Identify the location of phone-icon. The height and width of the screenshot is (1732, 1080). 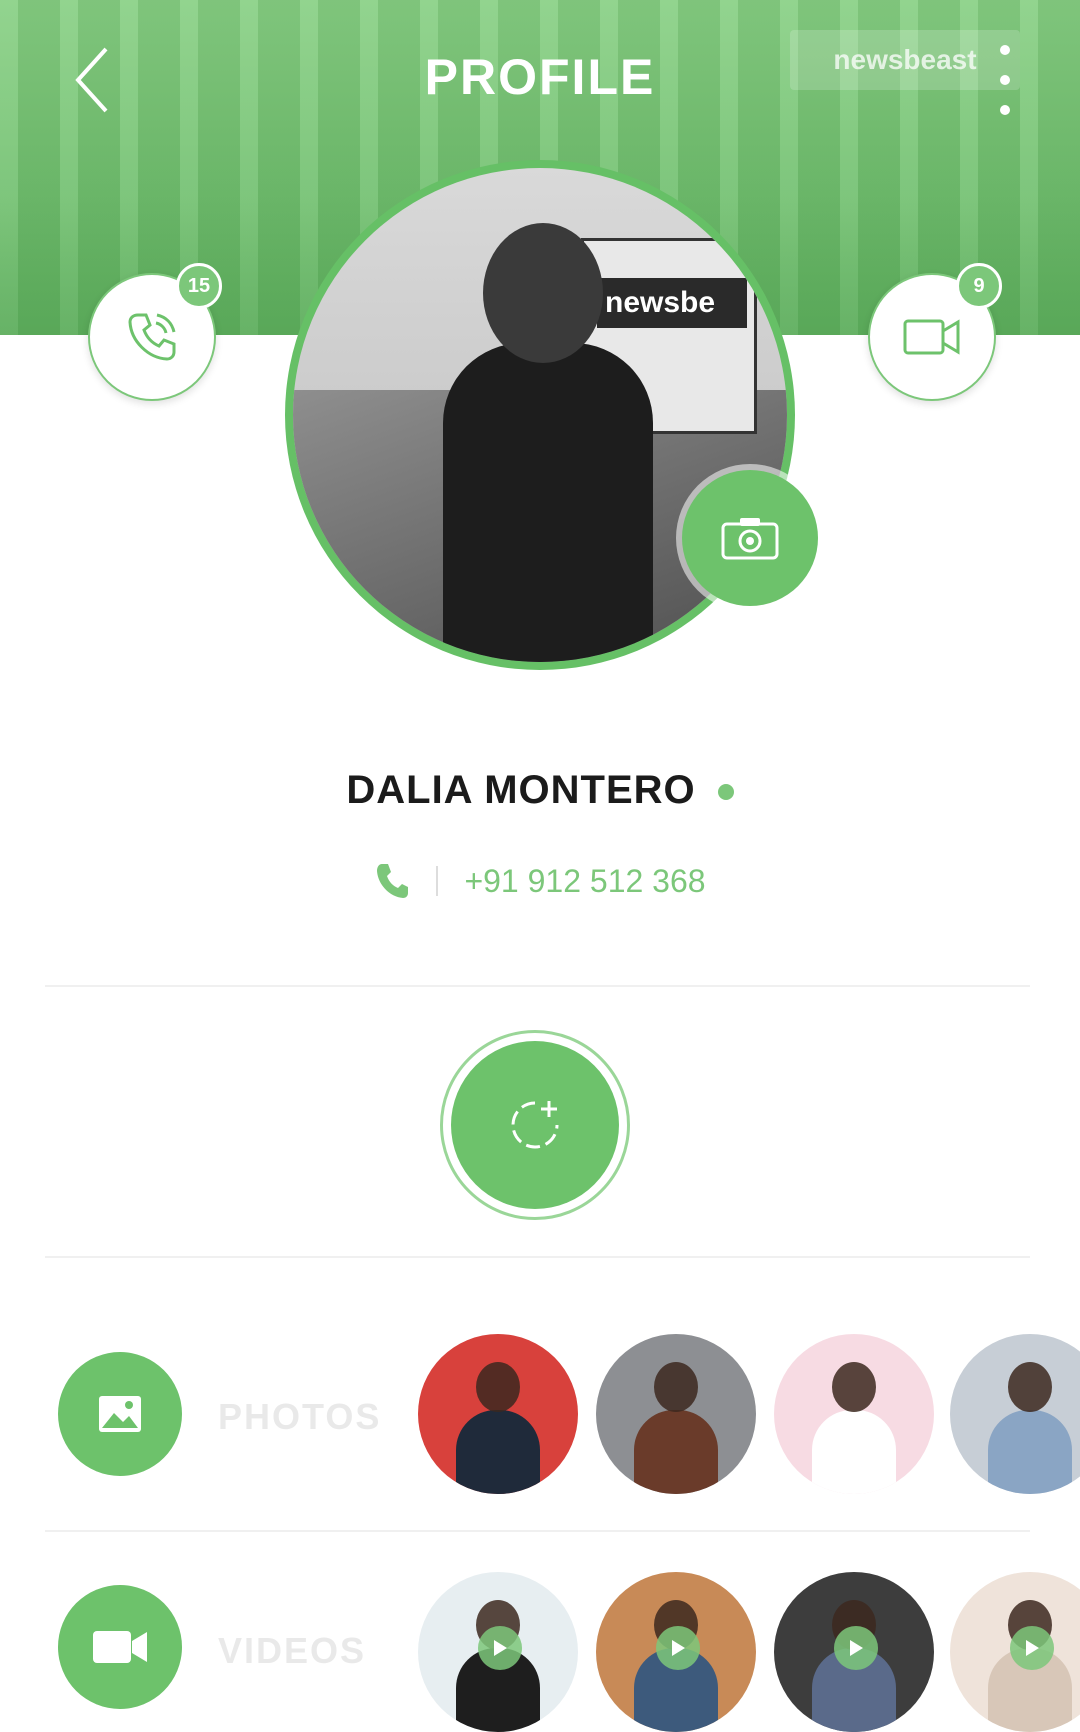
(392, 881).